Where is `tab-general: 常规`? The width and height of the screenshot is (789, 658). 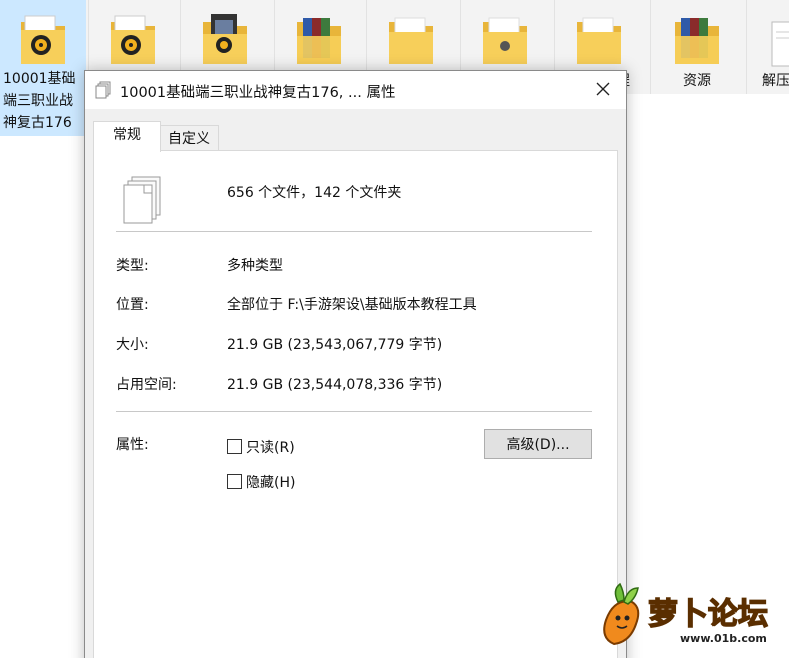
tab-general: 常规 is located at coordinates (127, 136).